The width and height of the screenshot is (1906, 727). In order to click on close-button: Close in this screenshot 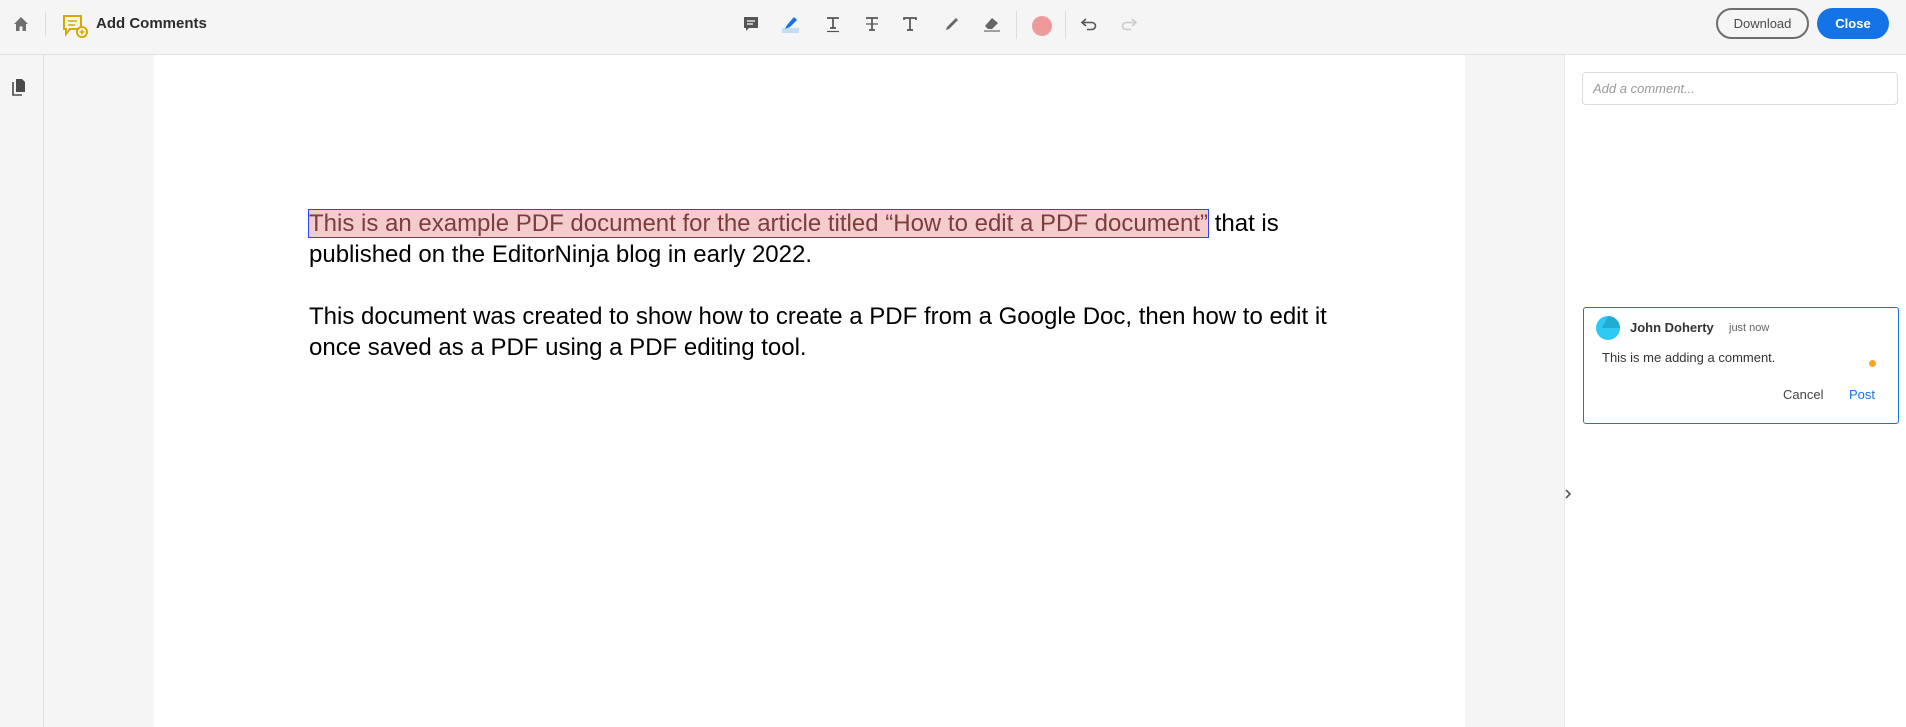, I will do `click(1853, 23)`.